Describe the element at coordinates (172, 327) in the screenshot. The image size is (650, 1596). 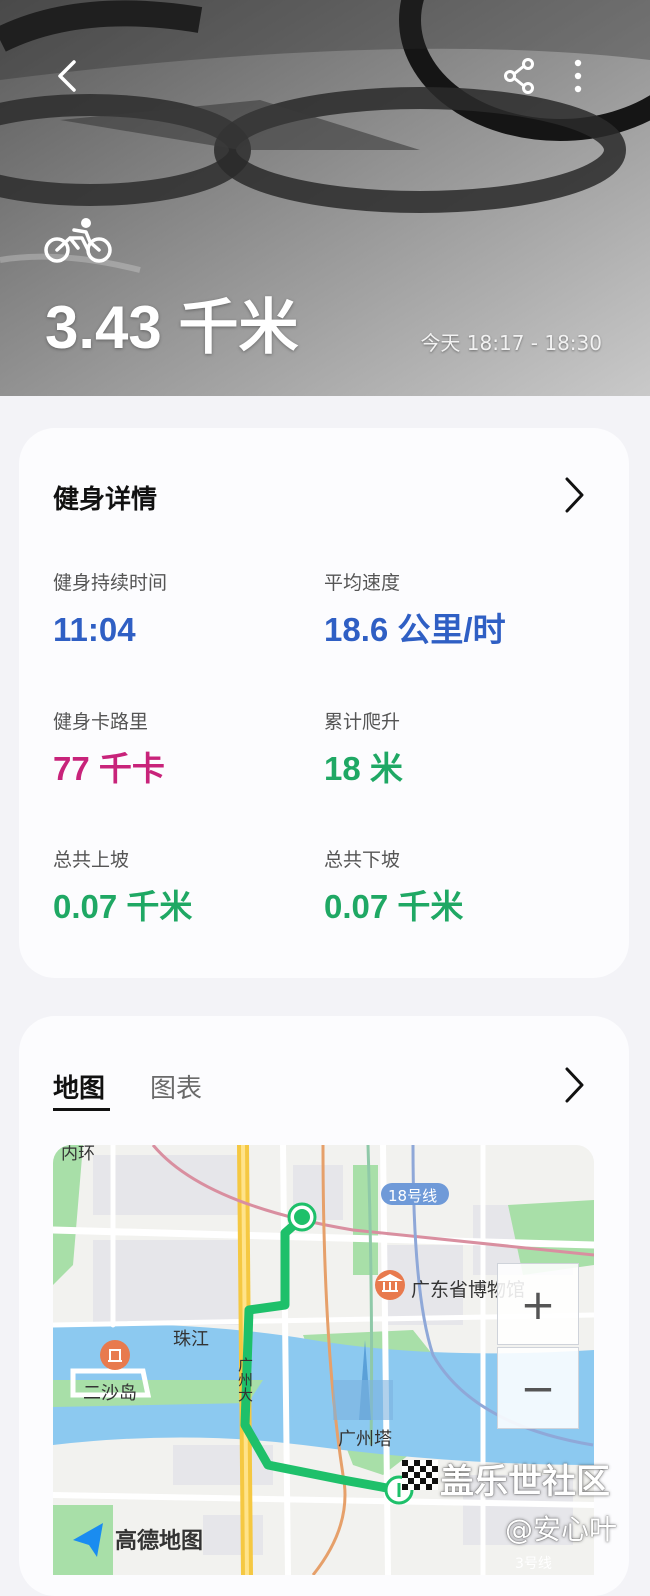
I see `workout-distance: 3.43 千米` at that location.